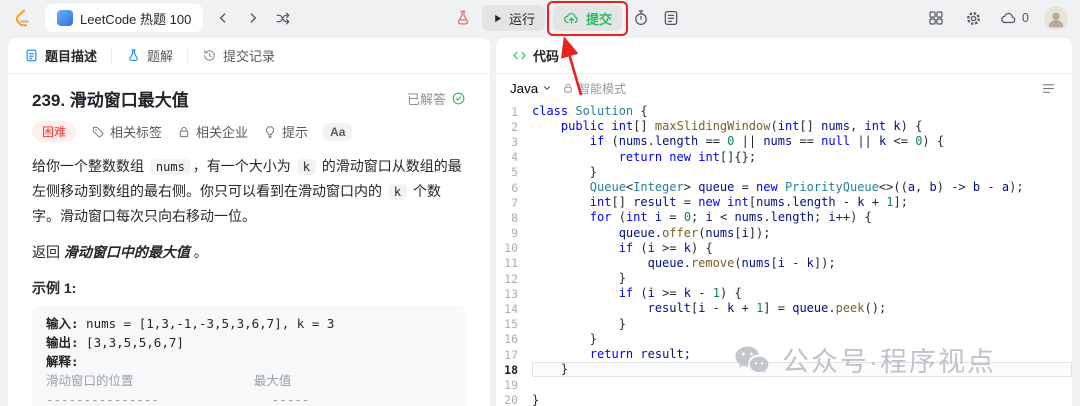 This screenshot has width=1080, height=406. I want to click on code-line-16: 16 }, so click(784, 339).